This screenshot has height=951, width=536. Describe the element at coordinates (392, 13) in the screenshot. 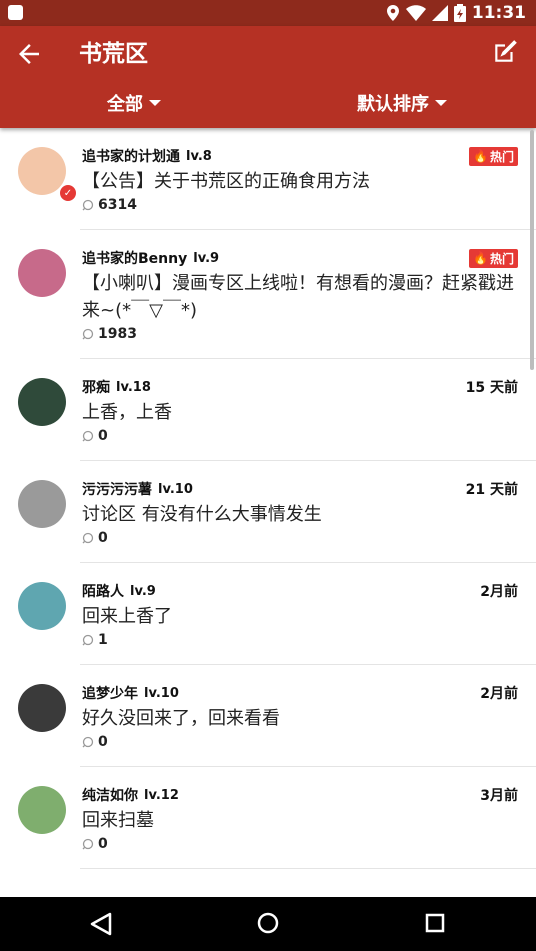

I see `location-icon` at that location.